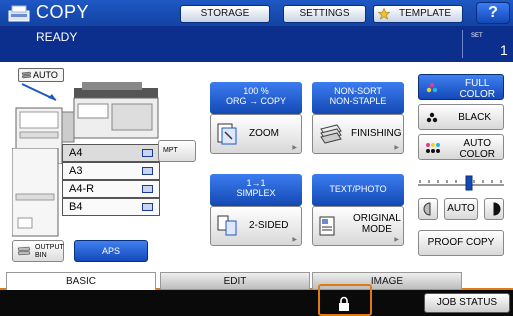  What do you see at coordinates (24, 251) in the screenshot?
I see `output-bin-icon` at bounding box center [24, 251].